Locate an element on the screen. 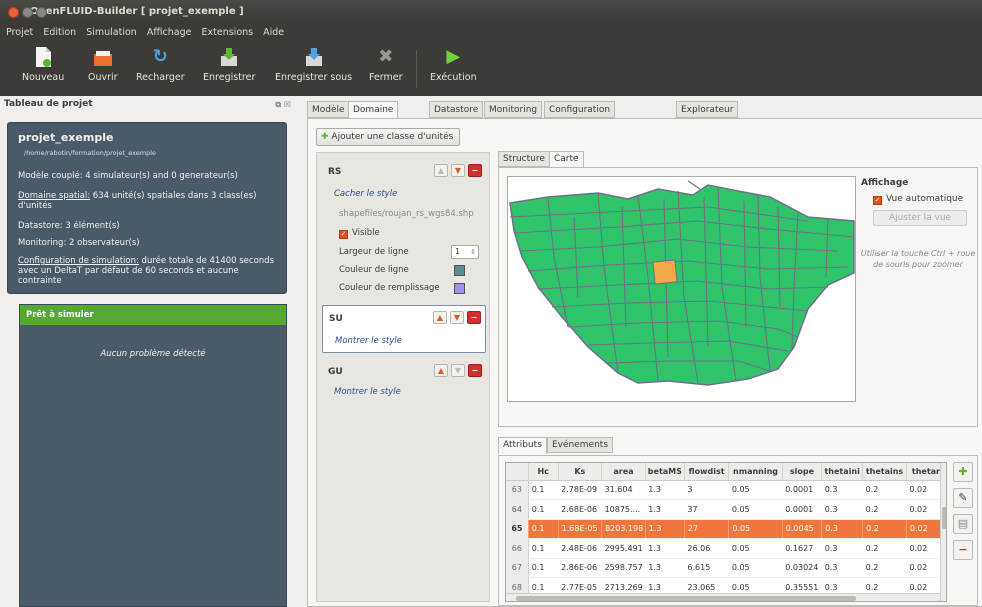 Image resolution: width=982 pixels, height=607 pixels. open-button: Ouvrir is located at coordinates (103, 64).